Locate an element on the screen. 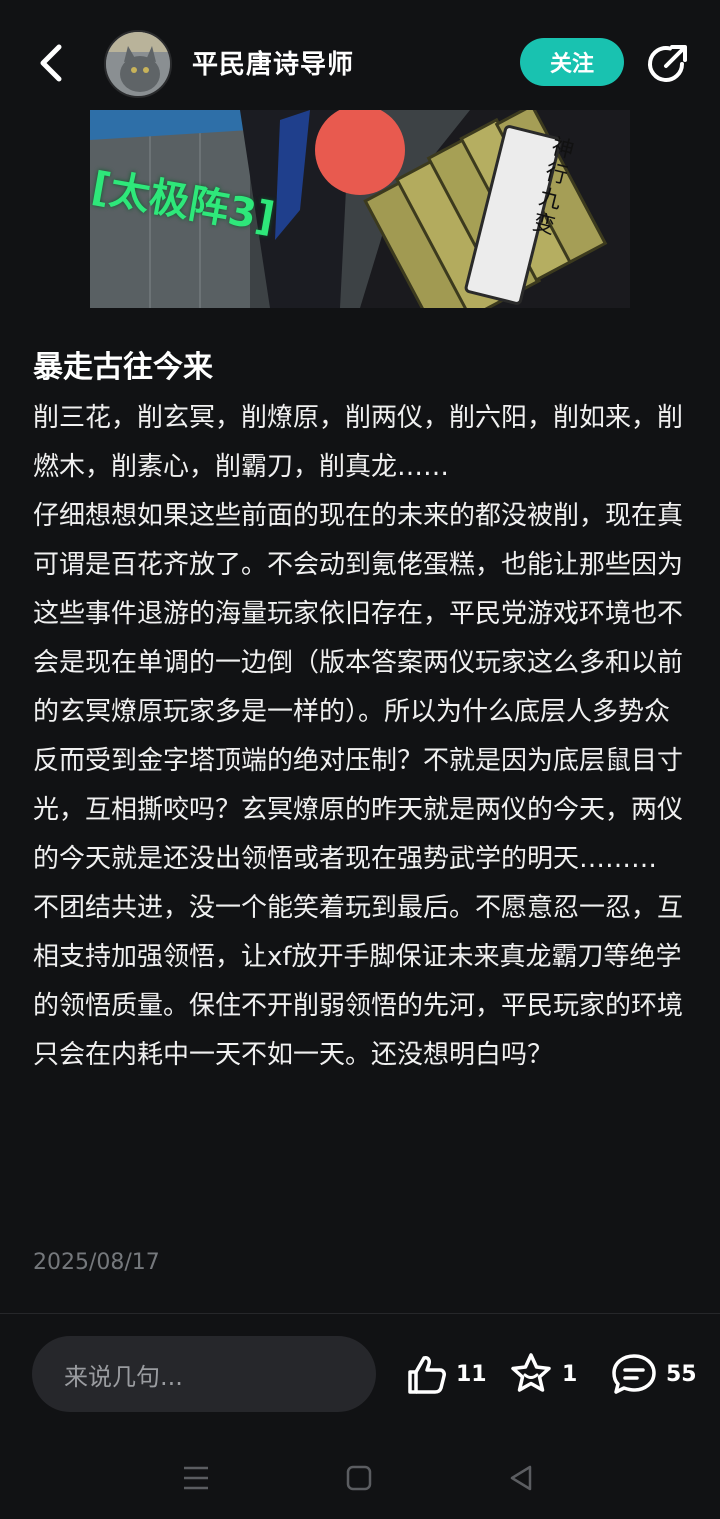 This screenshot has height=1519, width=720. comment-button: 55 is located at coordinates (653, 1374).